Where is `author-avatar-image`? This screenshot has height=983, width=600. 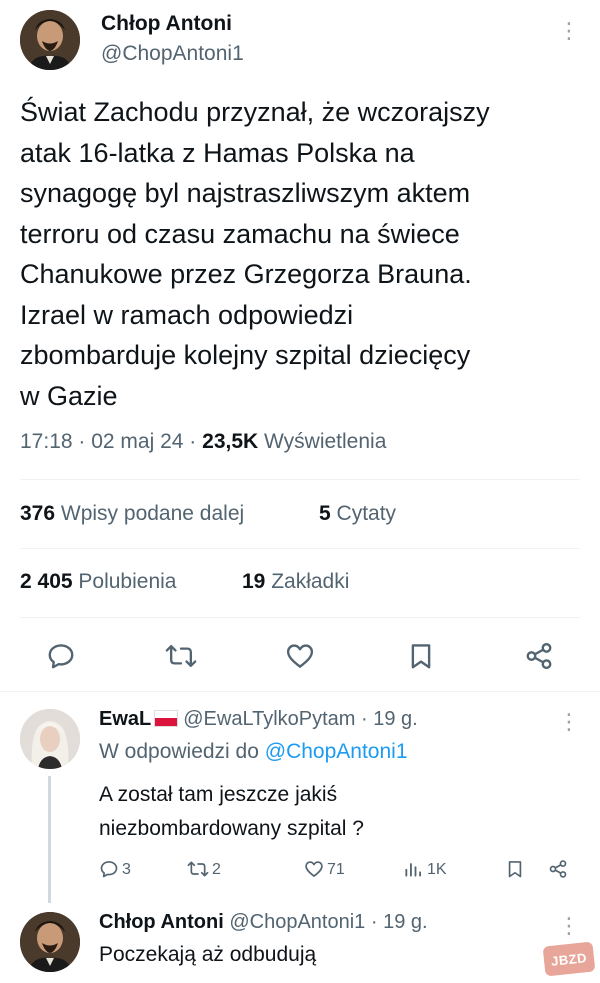 author-avatar-image is located at coordinates (50, 40).